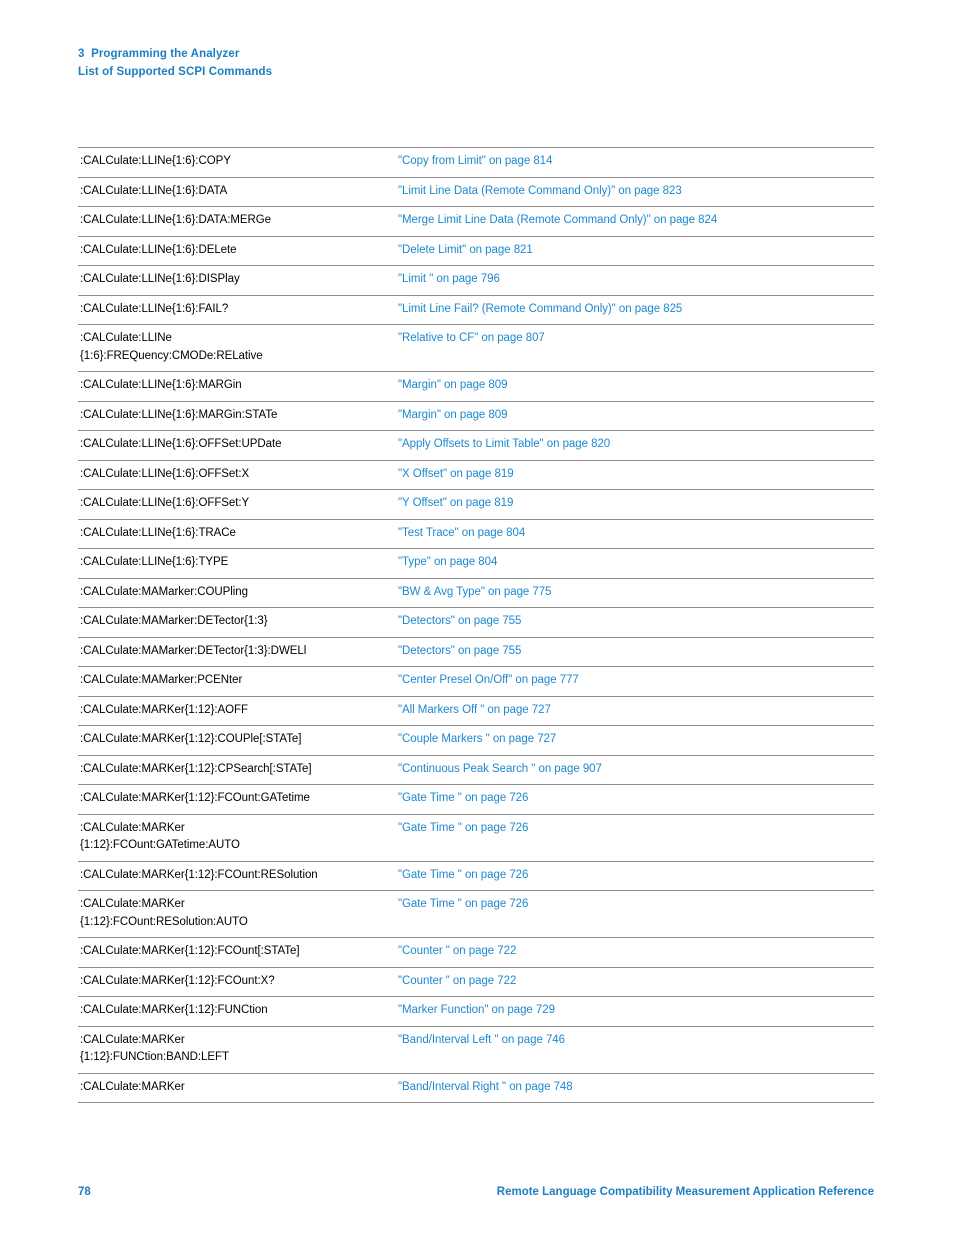  I want to click on reference-cell: "Copy from Limit" on page 814, so click(631, 162).